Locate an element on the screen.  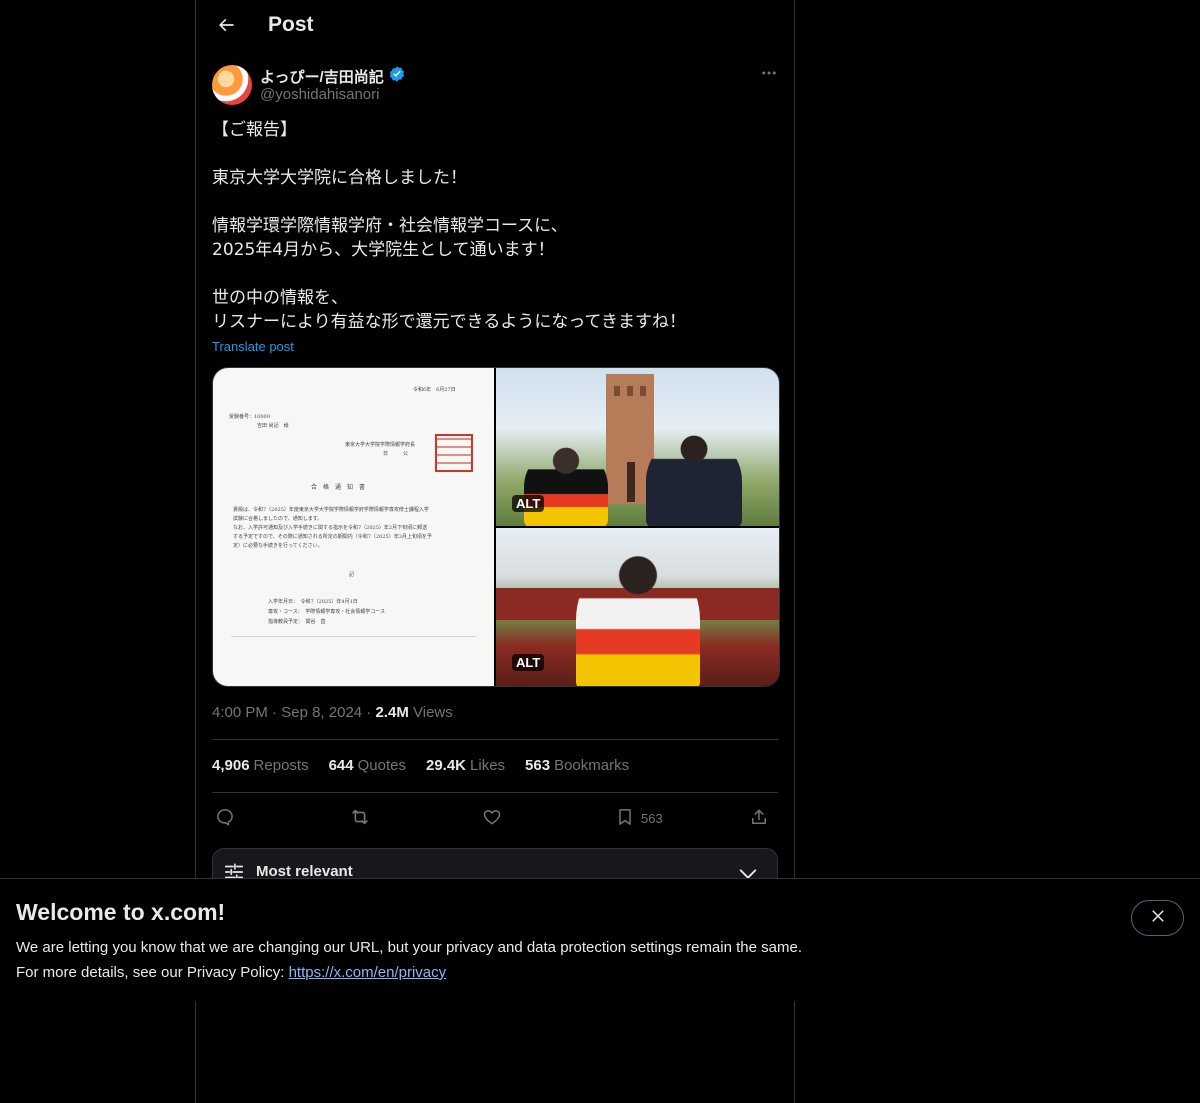
reposts-stat: 4,906 Reposts is located at coordinates (260, 765).